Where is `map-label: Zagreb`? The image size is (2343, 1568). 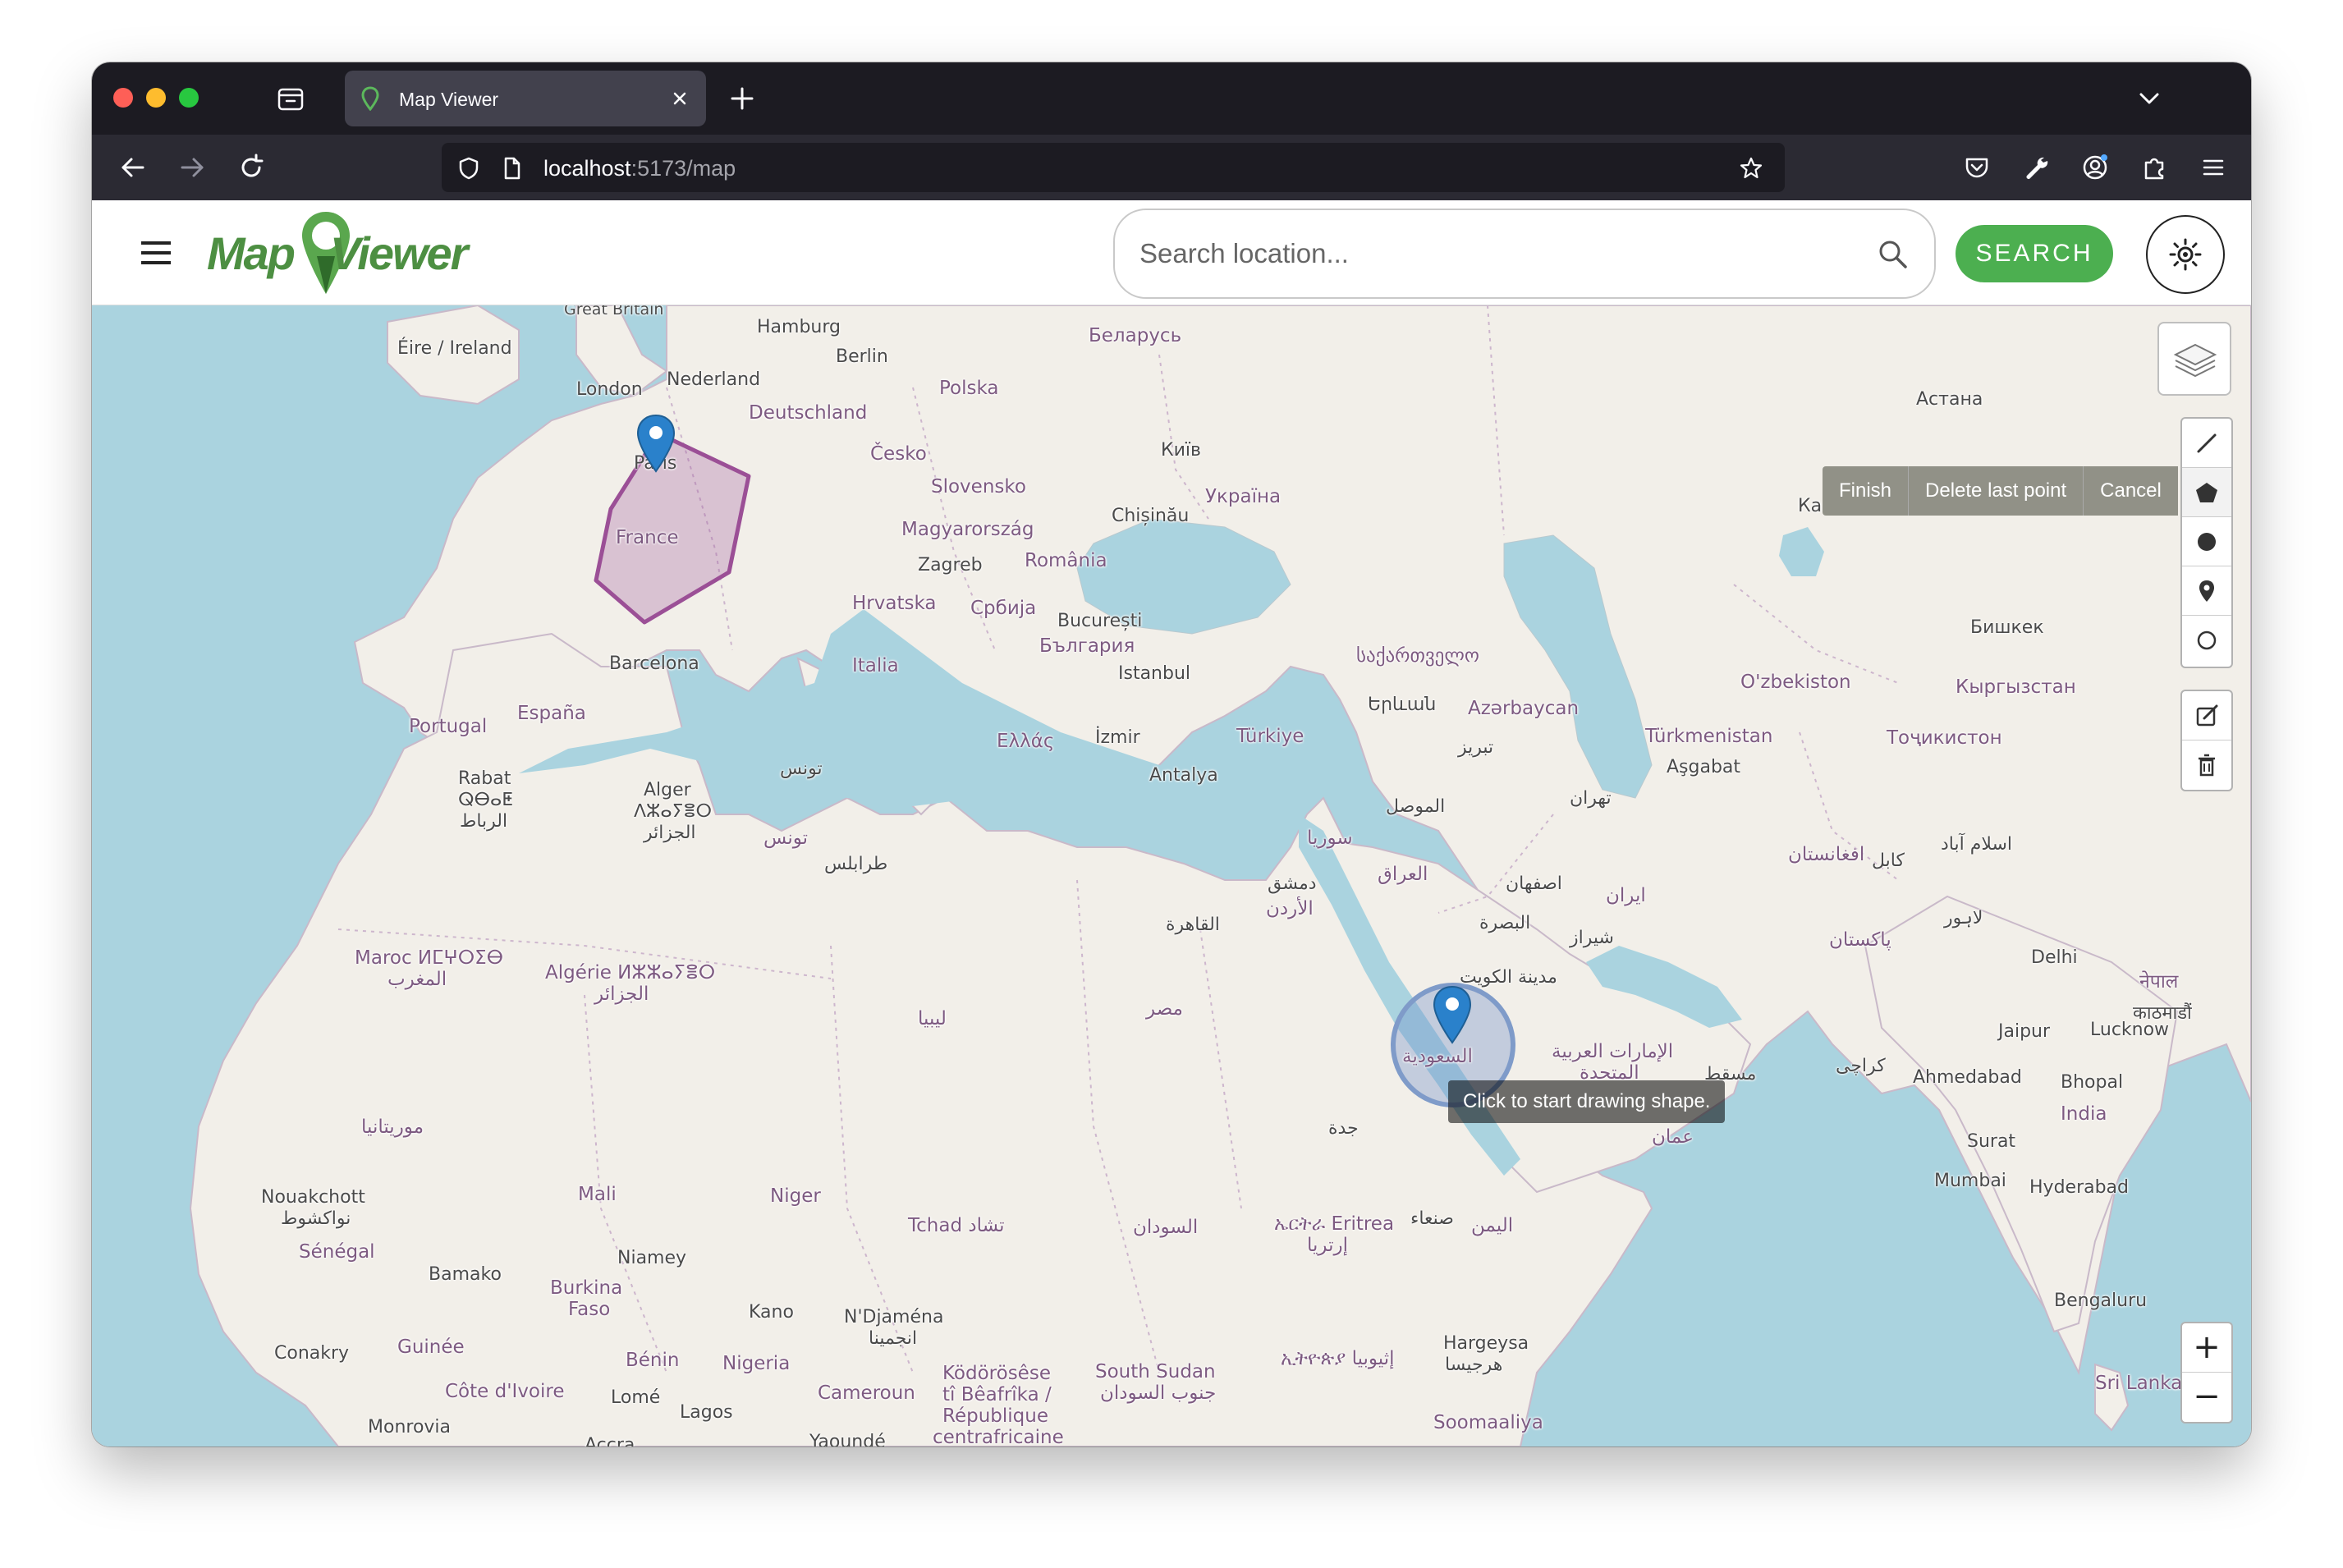
map-label: Zagreb is located at coordinates (950, 565).